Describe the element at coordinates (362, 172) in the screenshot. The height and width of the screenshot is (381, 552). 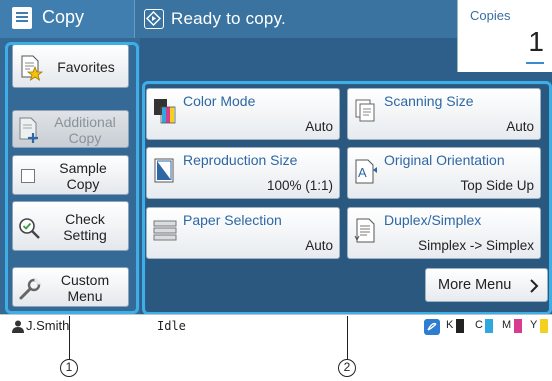
I see `svg-text: A` at that location.